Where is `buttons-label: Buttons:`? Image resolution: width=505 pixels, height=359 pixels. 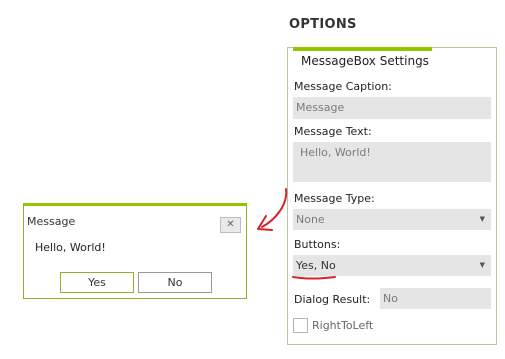 buttons-label: Buttons: is located at coordinates (317, 244).